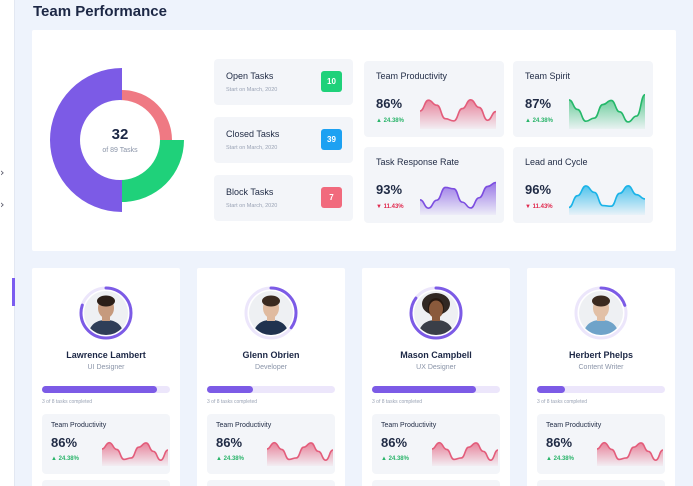 Image resolution: width=693 pixels, height=486 pixels. Describe the element at coordinates (13, 292) in the screenshot. I see `active-indicator` at that location.